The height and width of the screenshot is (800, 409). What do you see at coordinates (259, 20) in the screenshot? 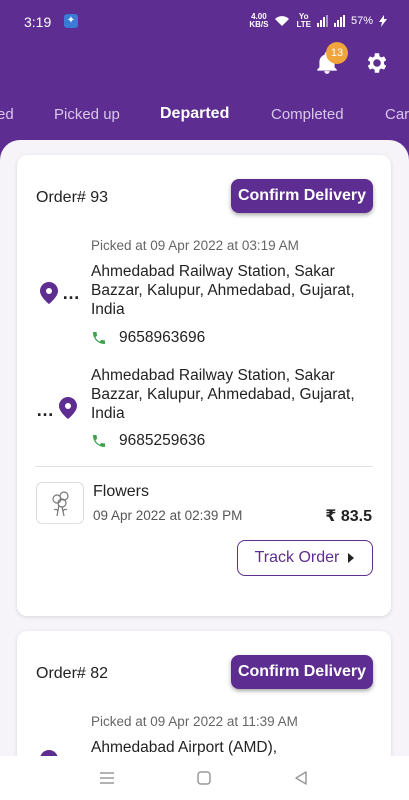
I see `network-speed: 4.00 KB/S` at bounding box center [259, 20].